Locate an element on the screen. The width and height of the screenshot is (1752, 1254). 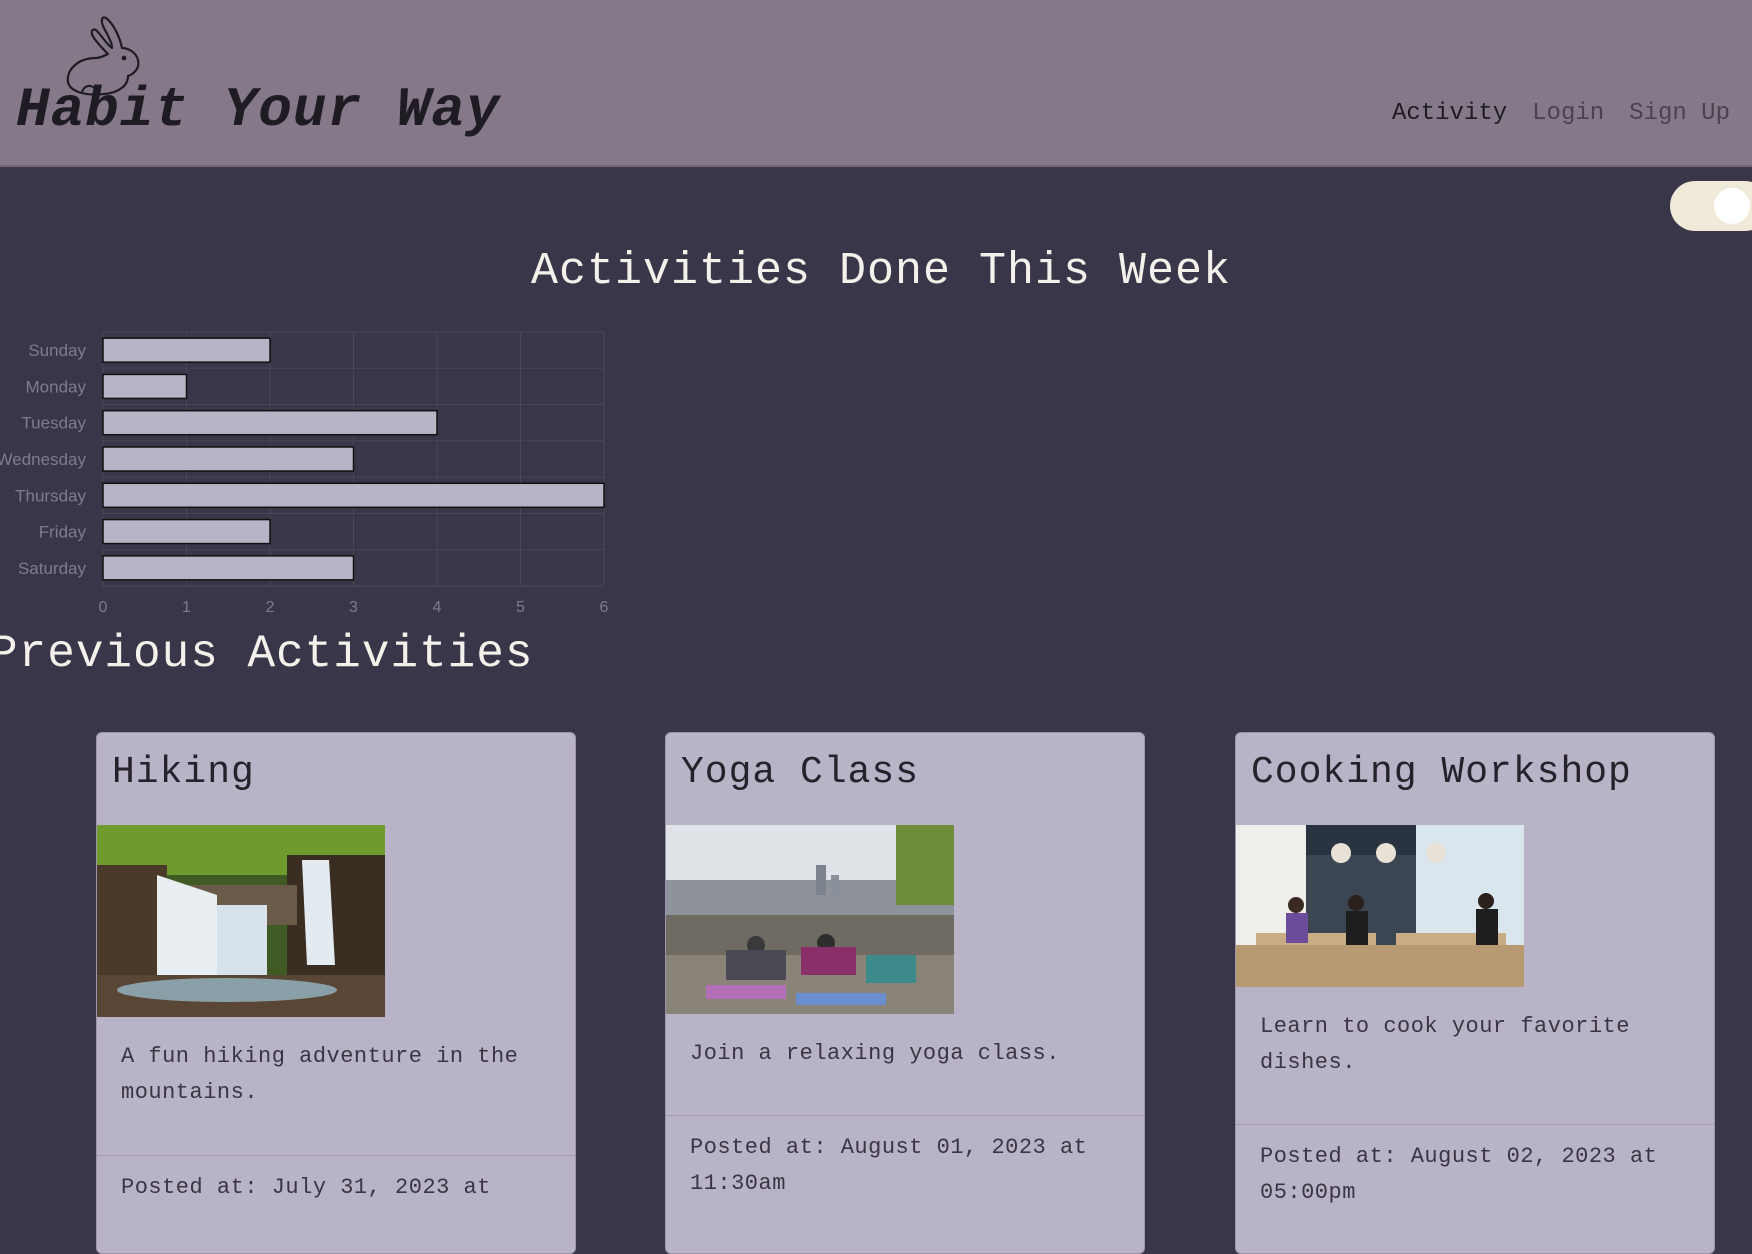
nav-activity: Activity is located at coordinates (1449, 113).